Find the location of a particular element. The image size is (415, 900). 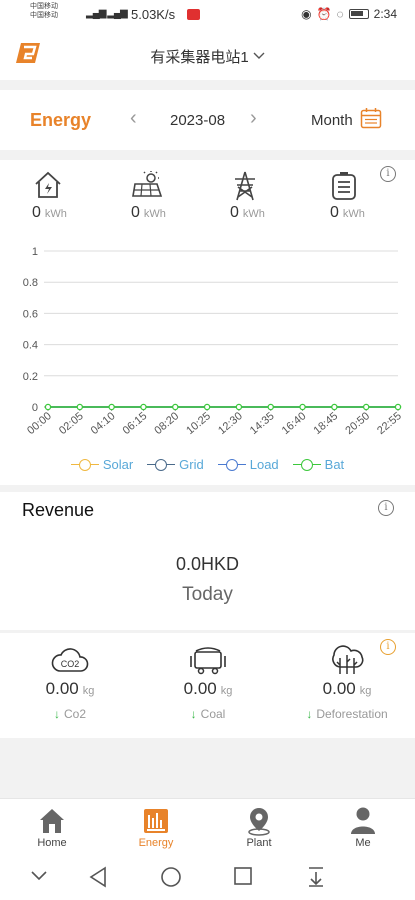

legend-bat: Bat is located at coordinates (318, 464).